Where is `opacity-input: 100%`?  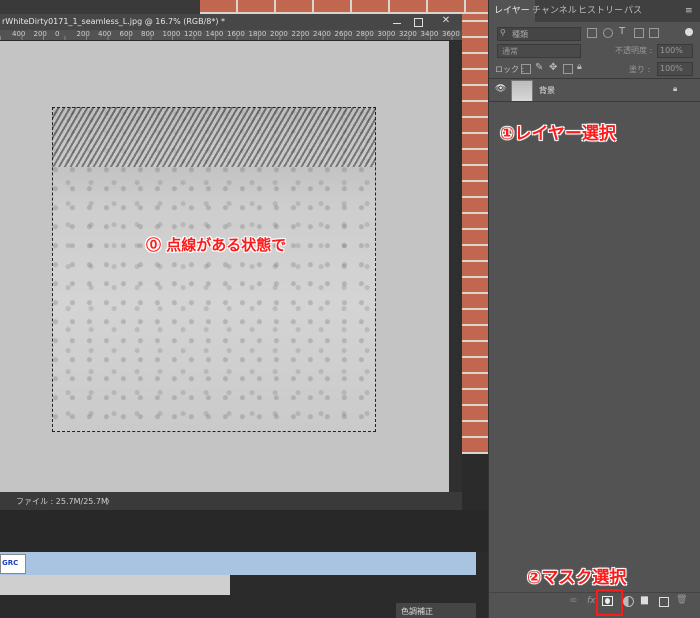
opacity-input: 100% is located at coordinates (675, 51).